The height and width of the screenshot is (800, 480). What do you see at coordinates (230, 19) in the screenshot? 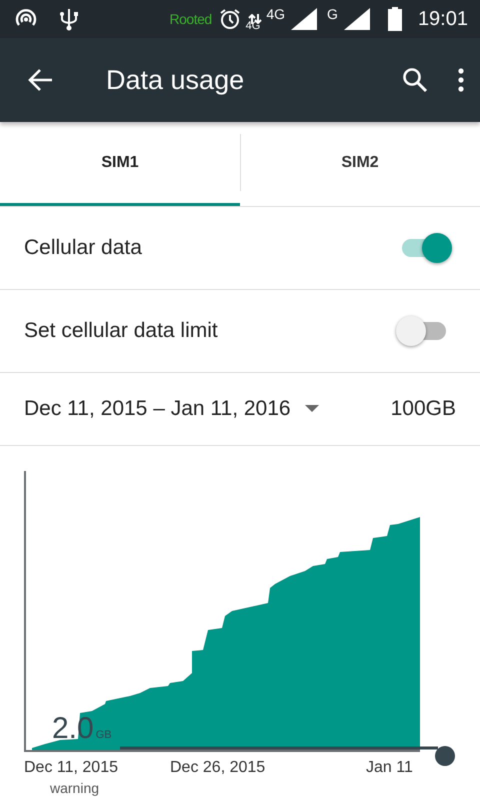
I see `alarm-clock-icon` at bounding box center [230, 19].